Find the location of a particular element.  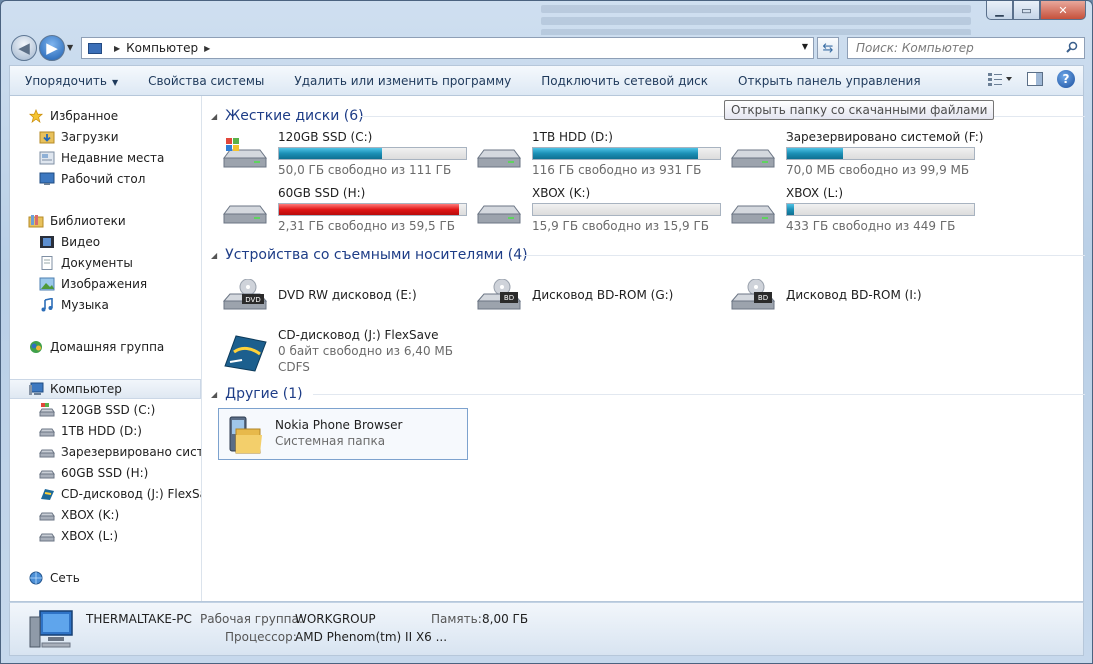

drive-free-space: 0 байт свободно из 6,40 МБ is located at coordinates (365, 351).